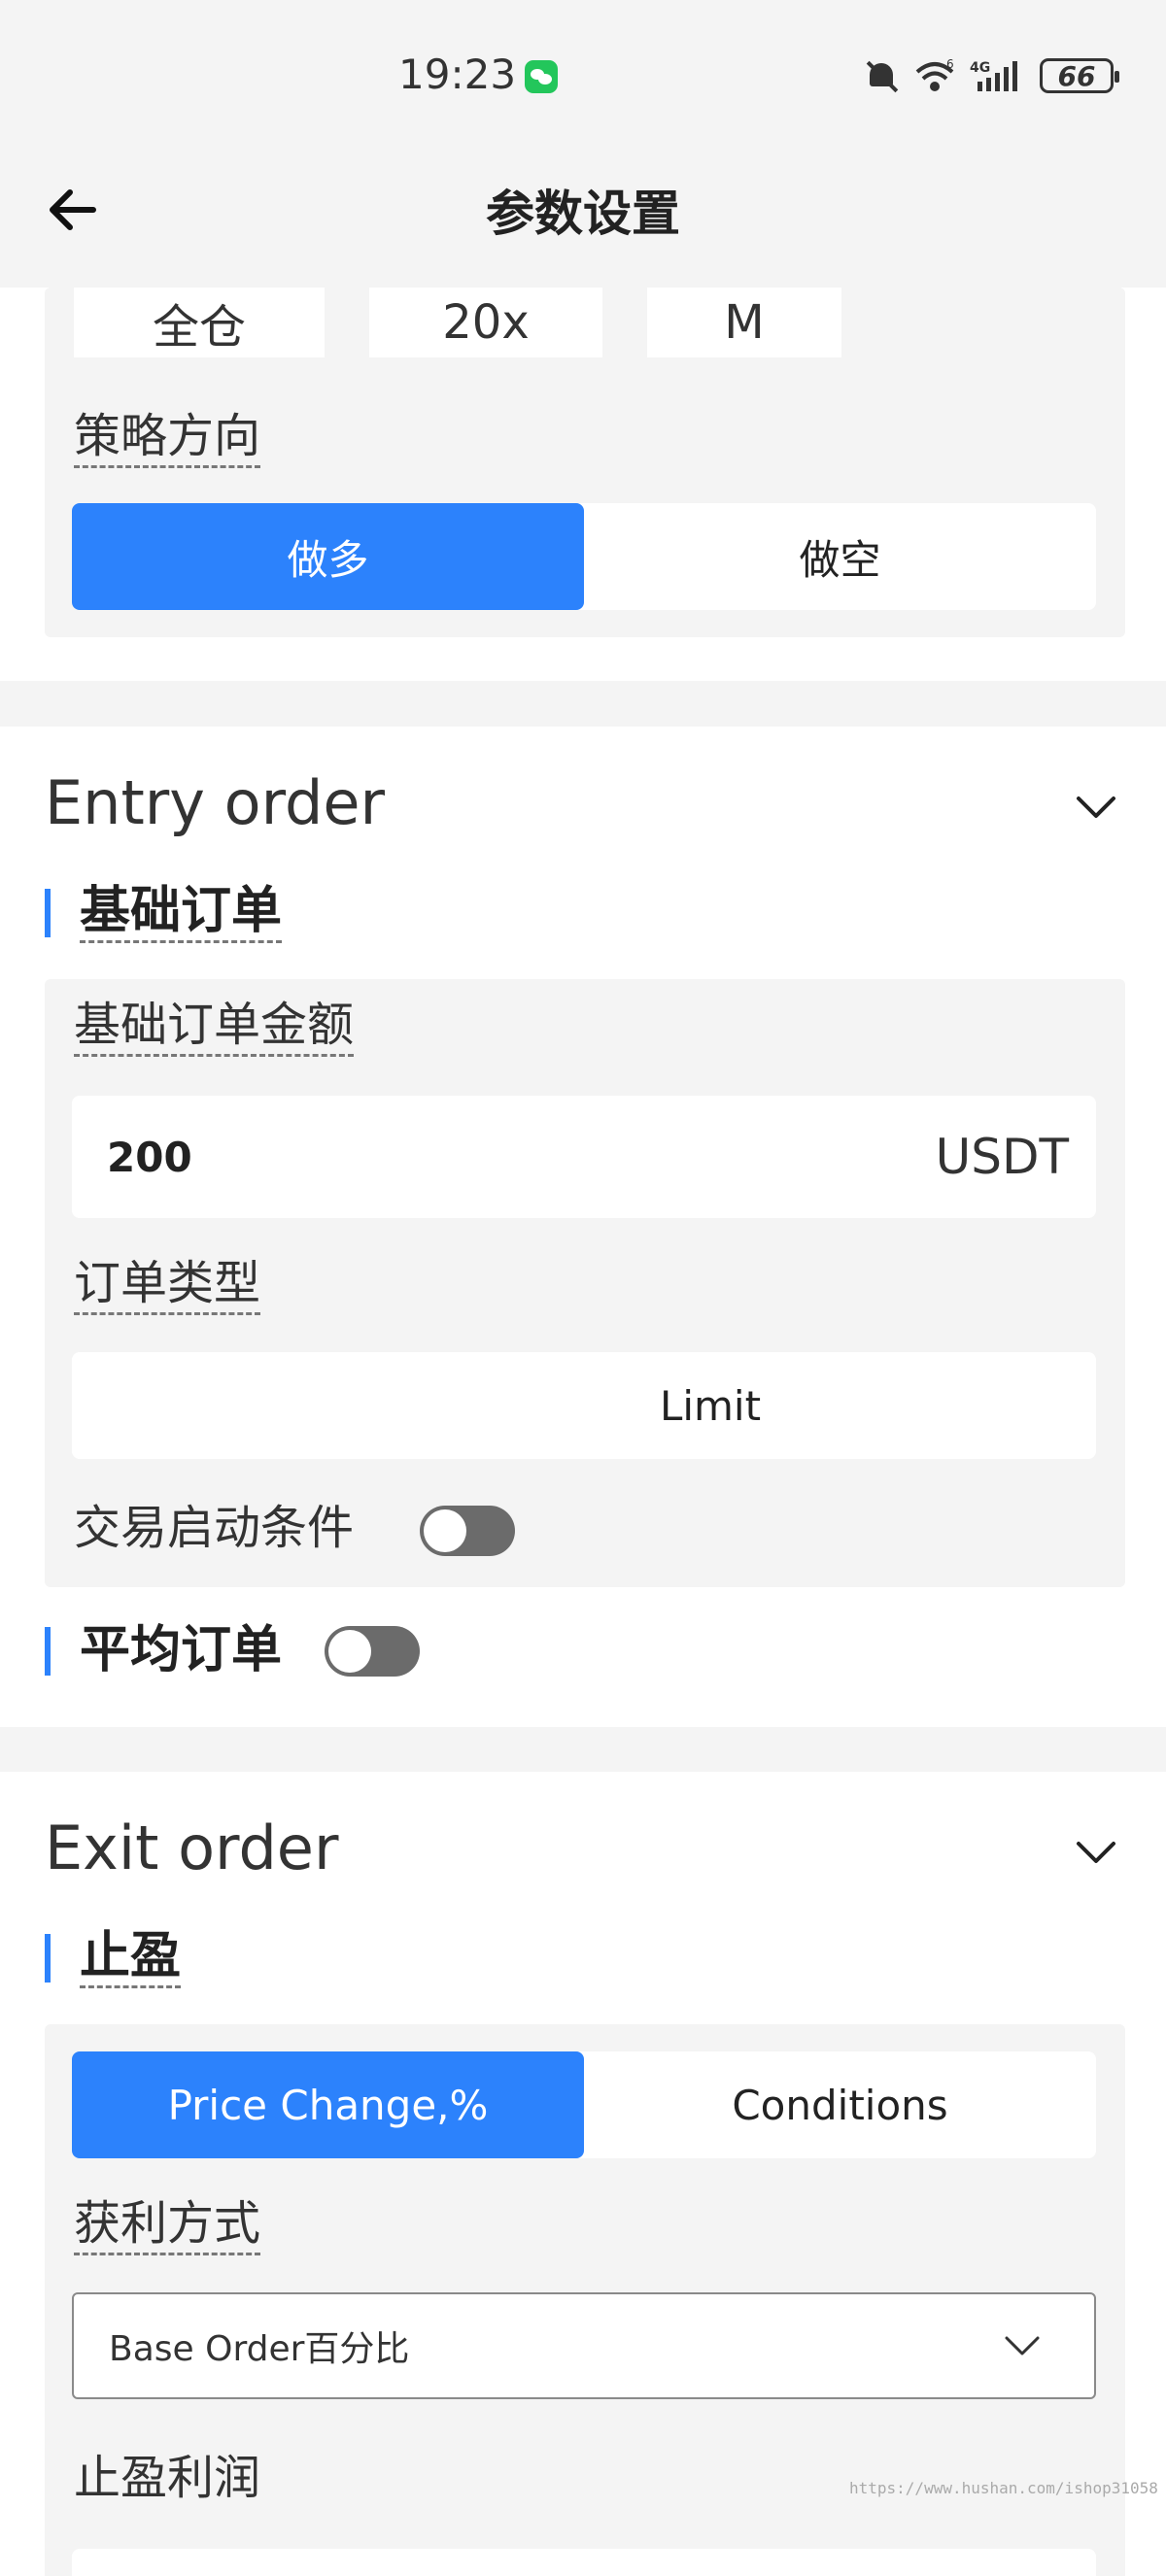 The width and height of the screenshot is (1166, 2576). What do you see at coordinates (181, 913) in the screenshot?
I see `base-order-heading-text: 基础订单` at bounding box center [181, 913].